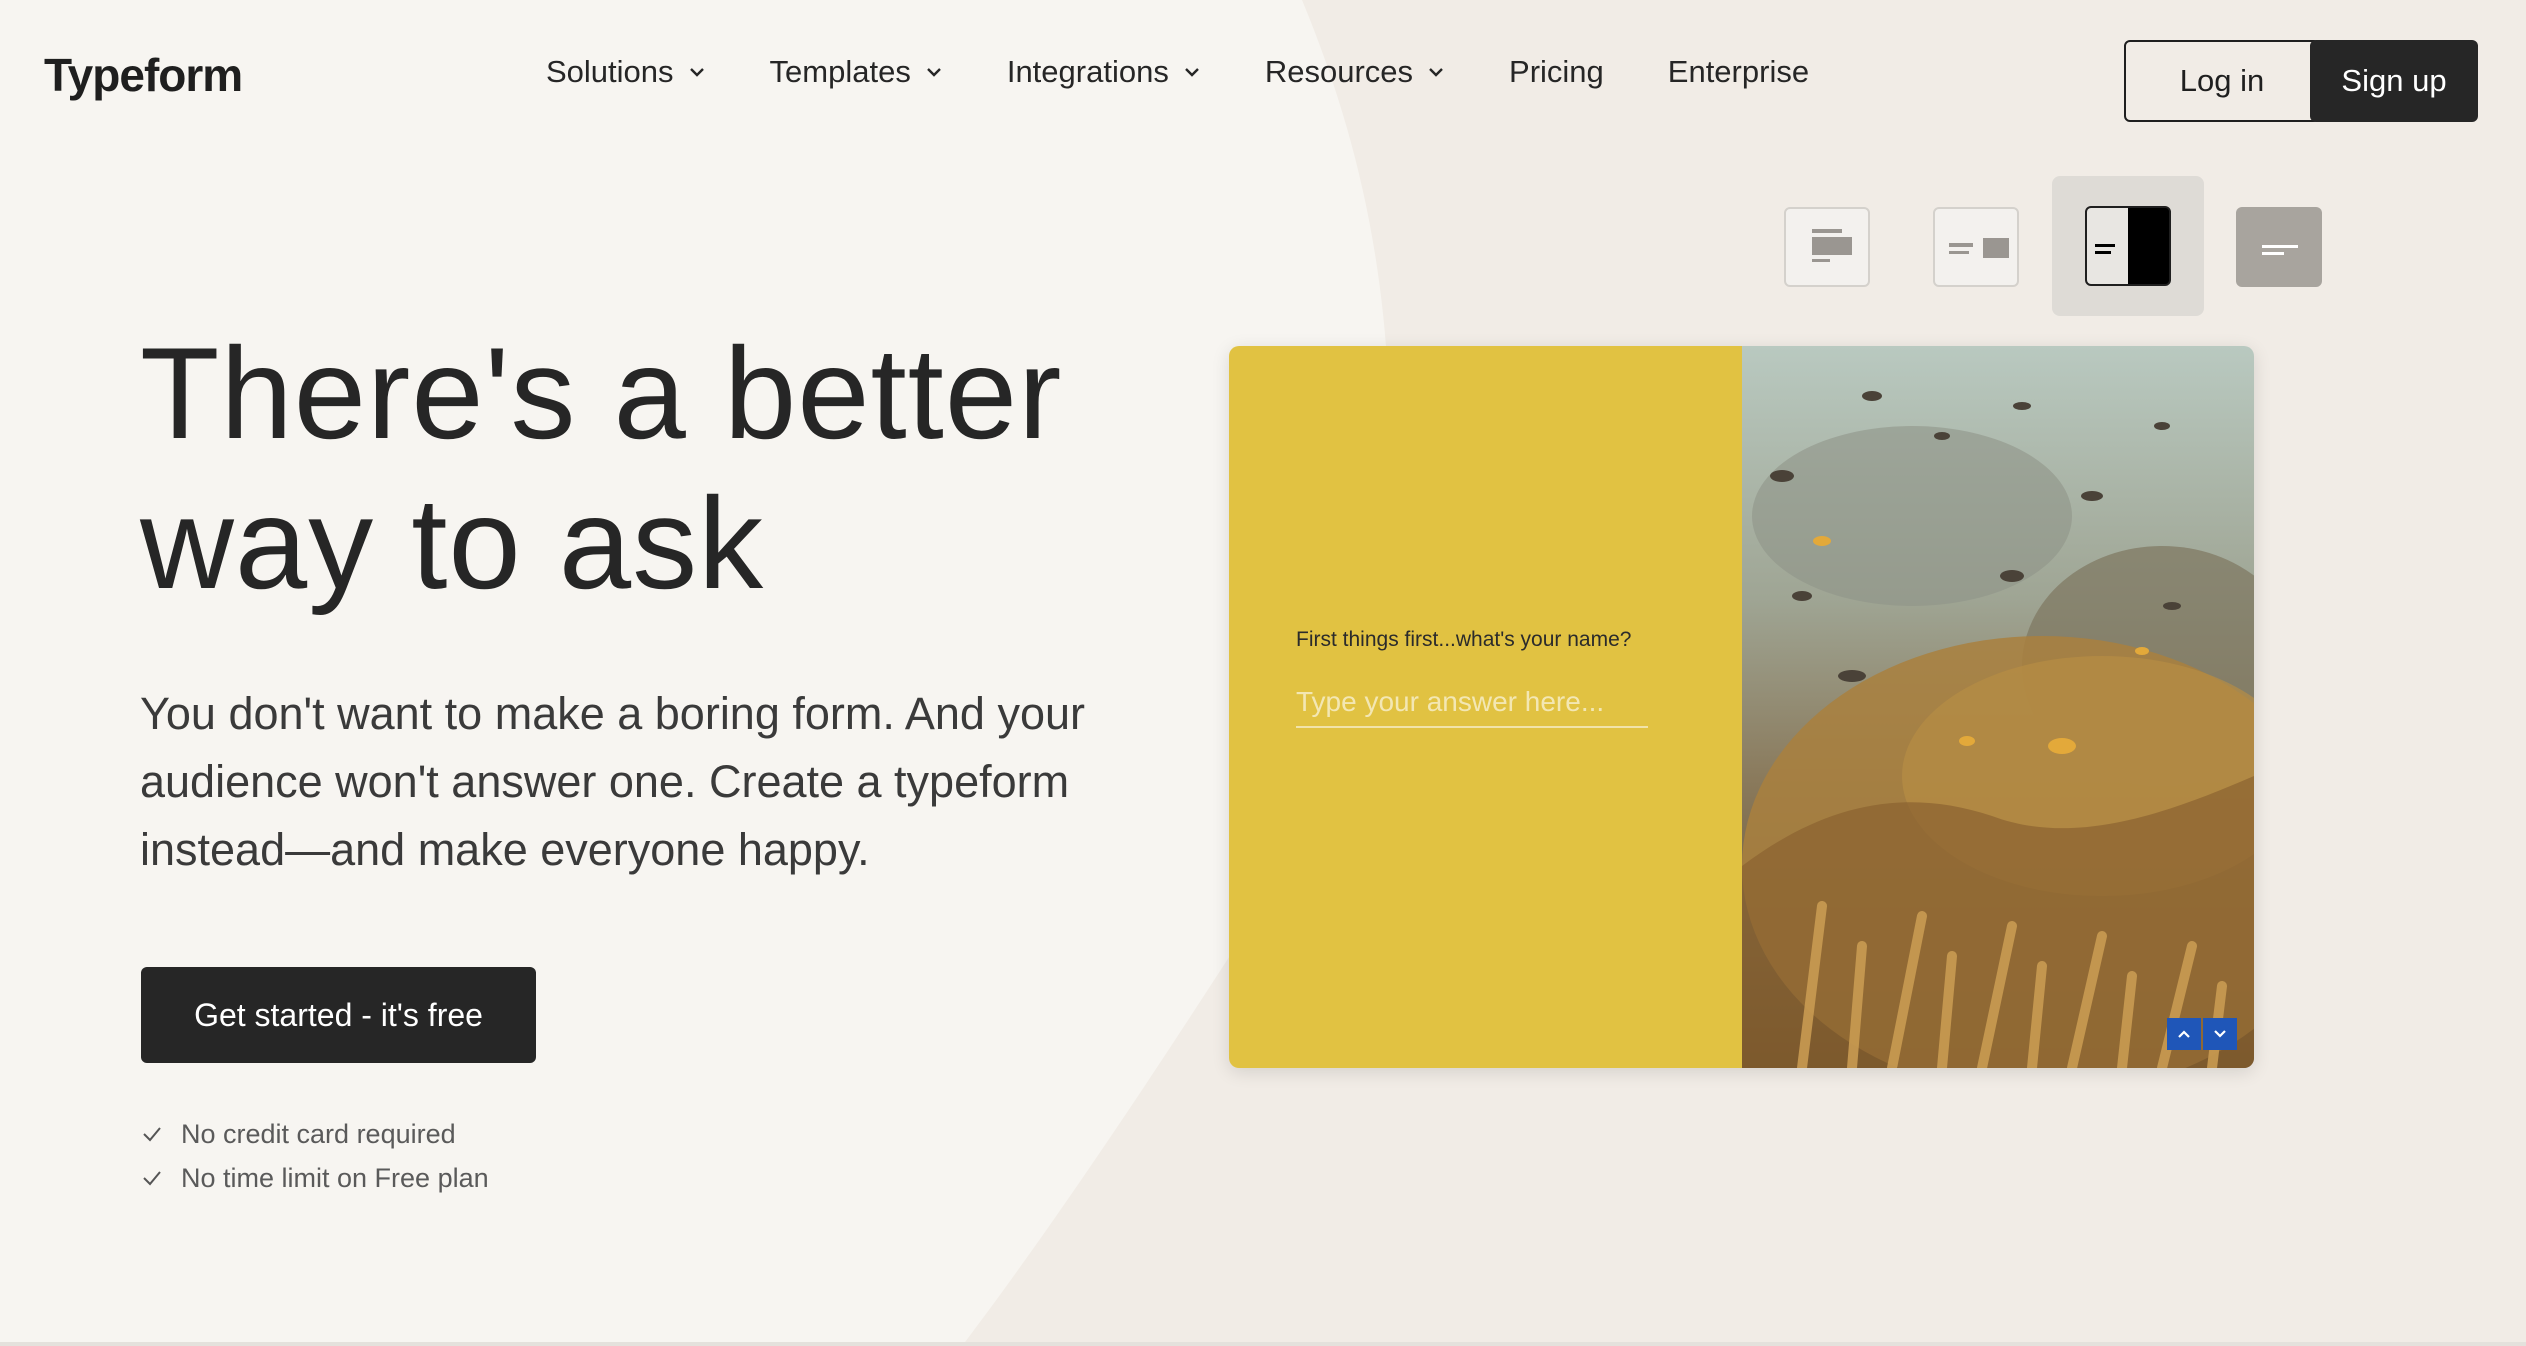  I want to click on layout-option-split-half, so click(2128, 246).